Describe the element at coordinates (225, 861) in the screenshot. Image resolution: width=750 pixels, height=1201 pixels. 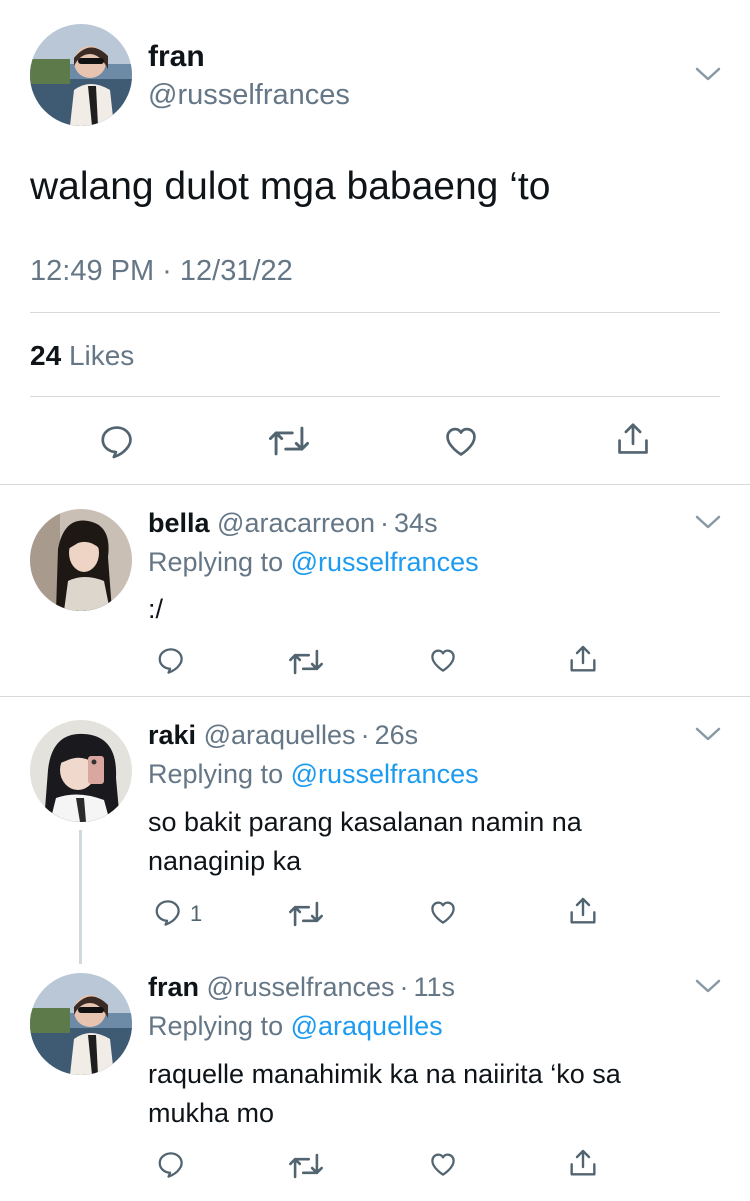
I see `reply-text-line-2: nanaginip ka` at that location.